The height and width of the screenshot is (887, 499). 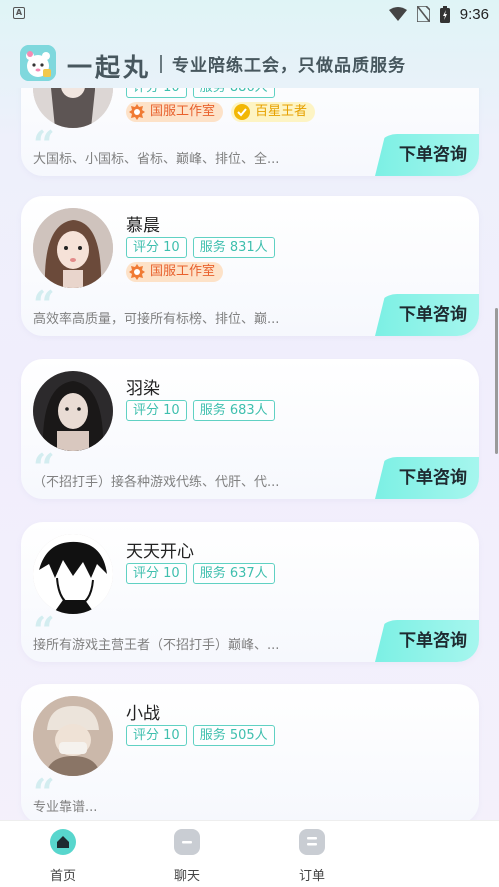 I want to click on star-badge-label: 百星王者, so click(x=281, y=111).